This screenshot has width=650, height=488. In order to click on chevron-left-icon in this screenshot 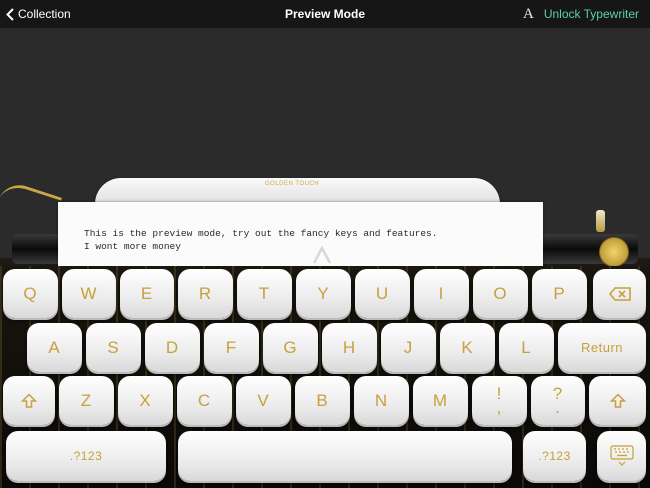, I will do `click(10, 14)`.